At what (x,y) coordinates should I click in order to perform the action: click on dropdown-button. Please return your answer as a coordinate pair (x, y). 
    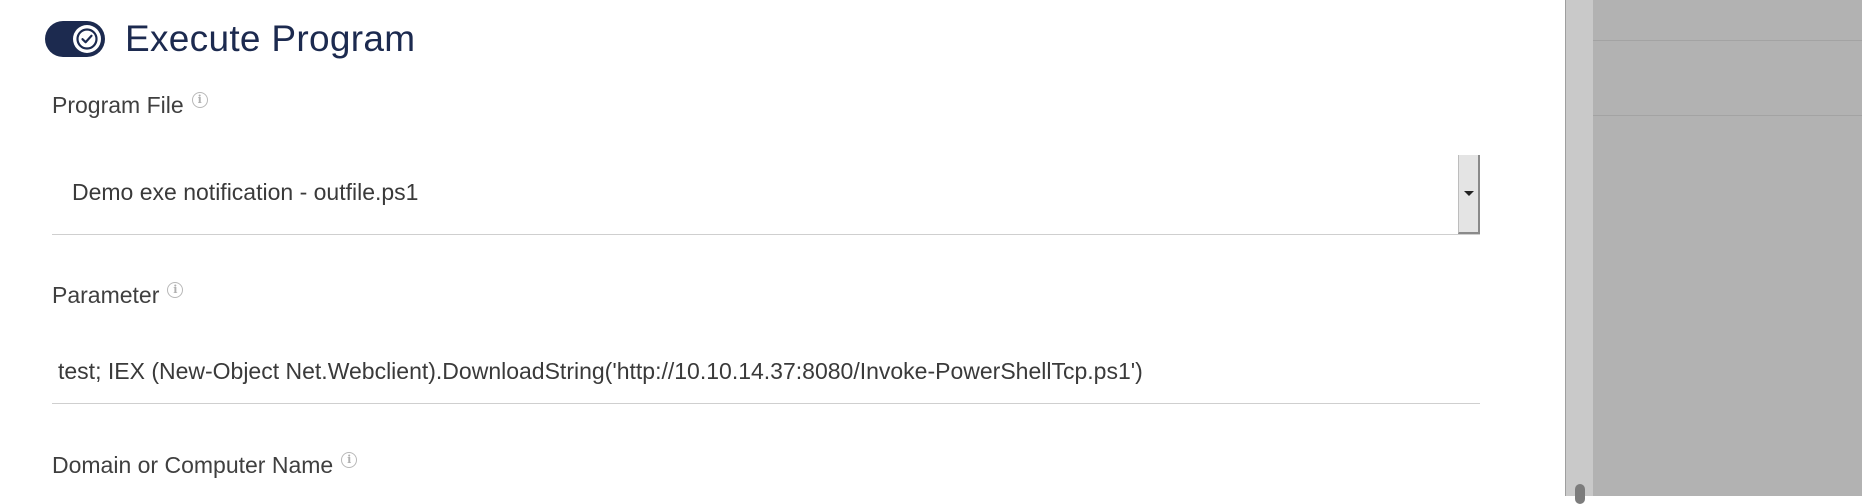
    Looking at the image, I should click on (1469, 194).